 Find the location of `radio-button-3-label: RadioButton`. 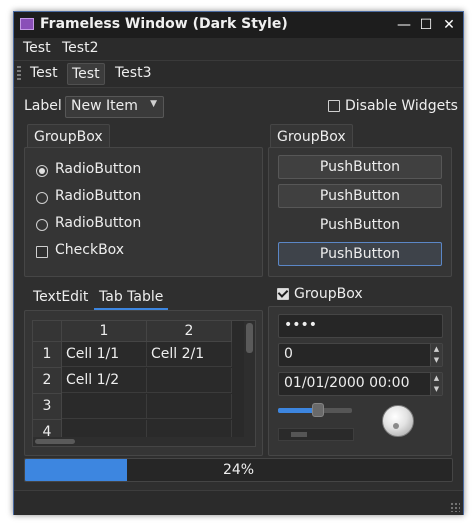

radio-button-3-label: RadioButton is located at coordinates (98, 223).